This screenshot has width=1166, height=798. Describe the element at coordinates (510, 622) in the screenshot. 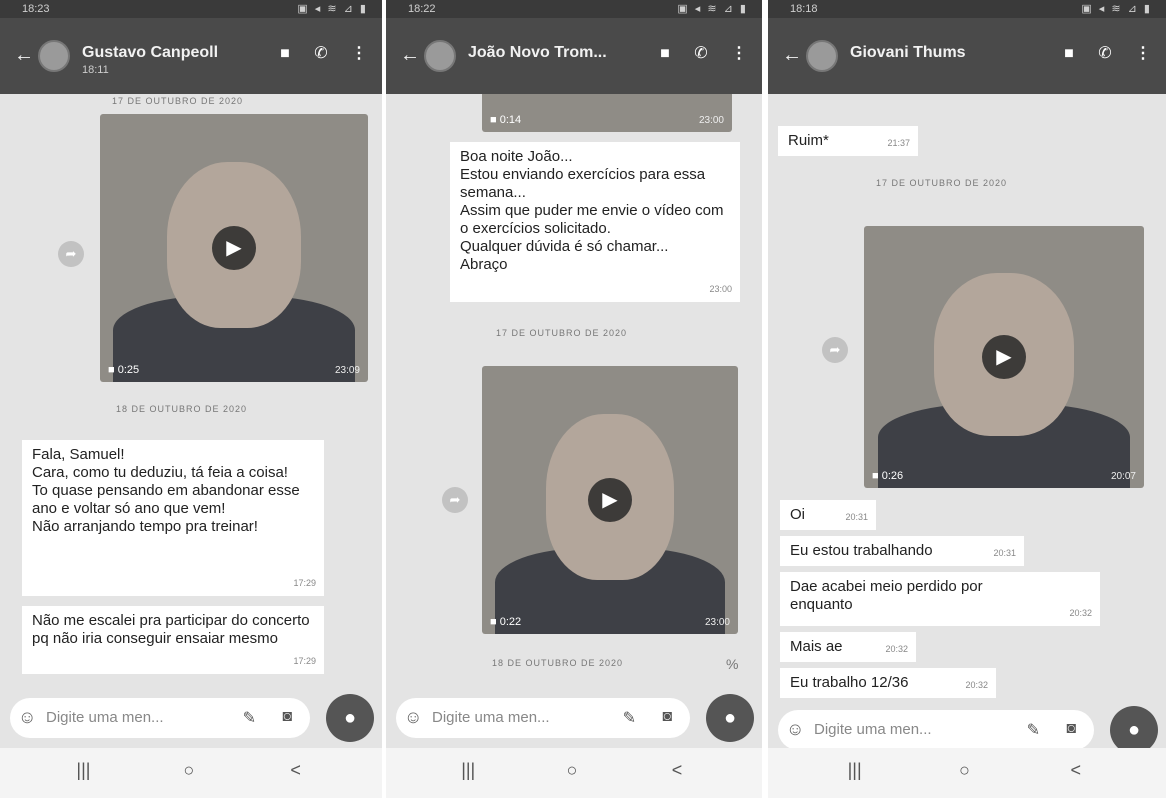

I see `video-duration-value: 0:22` at that location.